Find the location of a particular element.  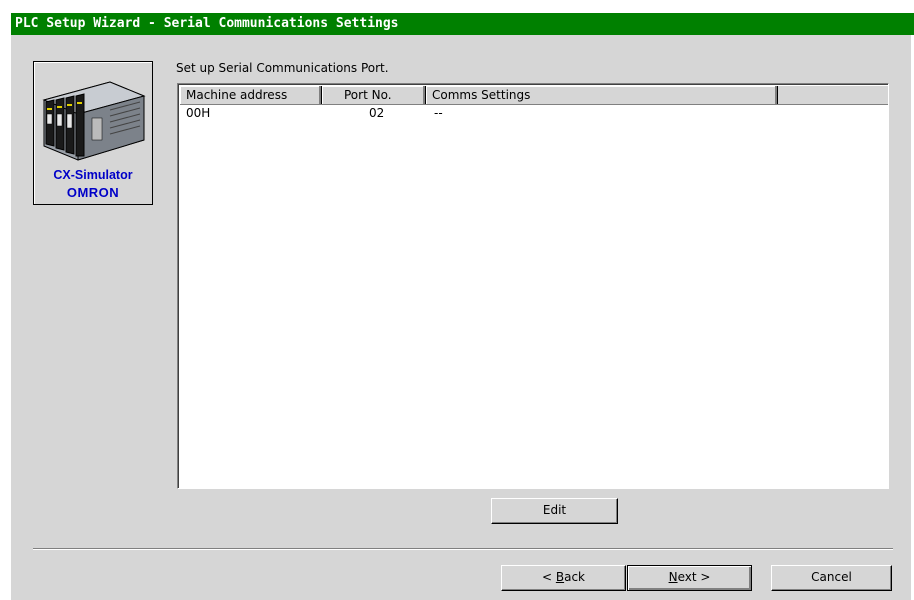

cell-machine-address: 00H is located at coordinates (198, 113).